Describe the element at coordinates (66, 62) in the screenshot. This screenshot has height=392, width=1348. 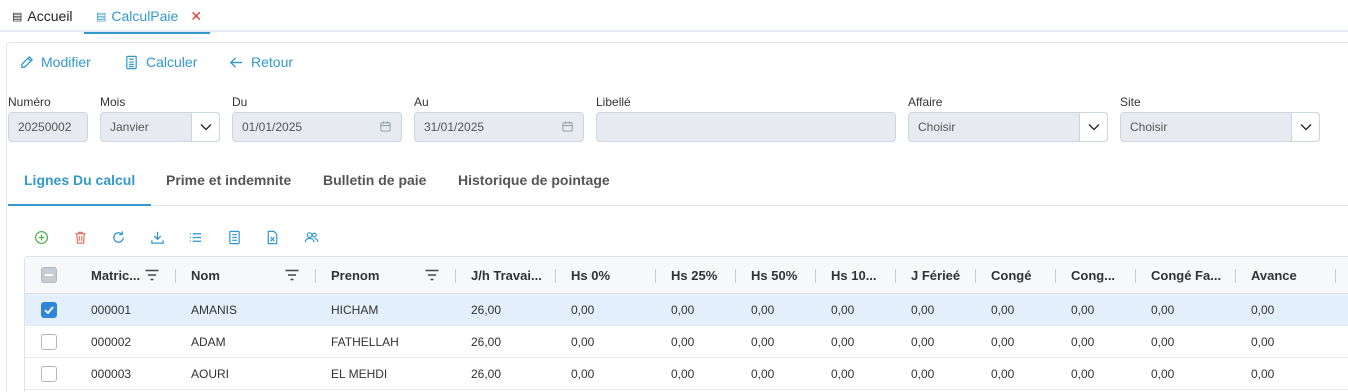
I see `modifier-label: Modifier` at that location.